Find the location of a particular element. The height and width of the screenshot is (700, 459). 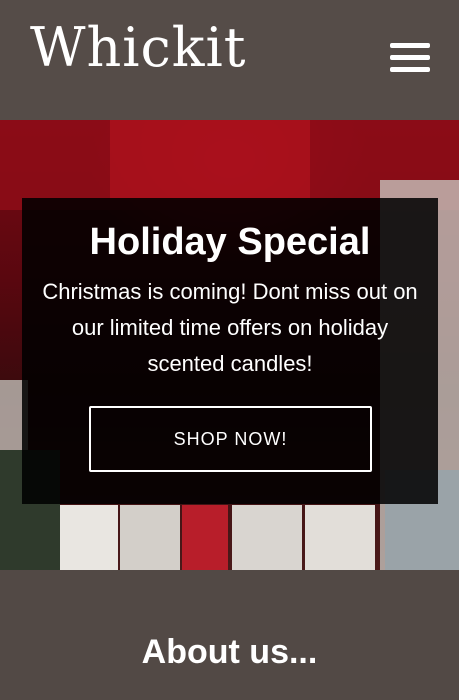

shop-now-button: SHOP NOW! is located at coordinates (230, 439).